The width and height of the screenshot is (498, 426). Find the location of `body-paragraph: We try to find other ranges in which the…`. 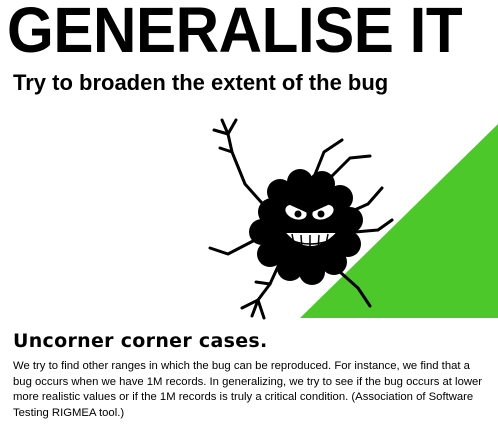

body-paragraph: We try to find other ranges in which the… is located at coordinates (248, 389).